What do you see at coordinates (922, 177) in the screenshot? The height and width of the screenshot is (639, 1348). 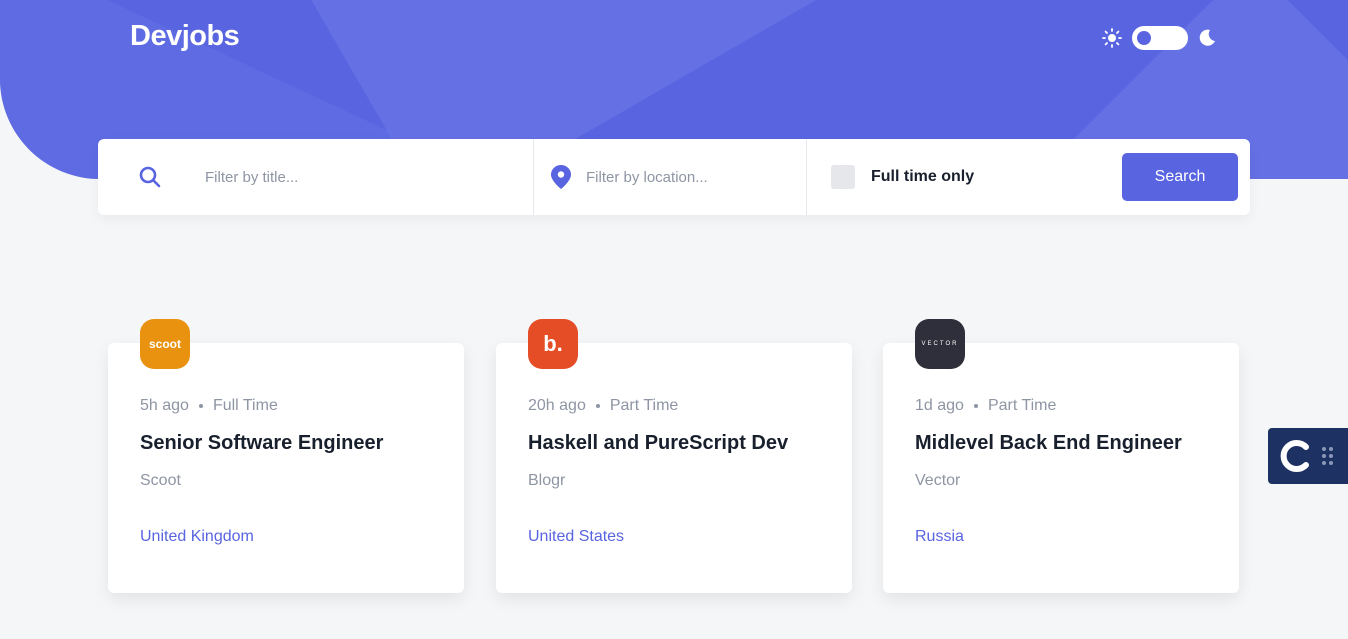 I see `fulltime-label: Full time only` at bounding box center [922, 177].